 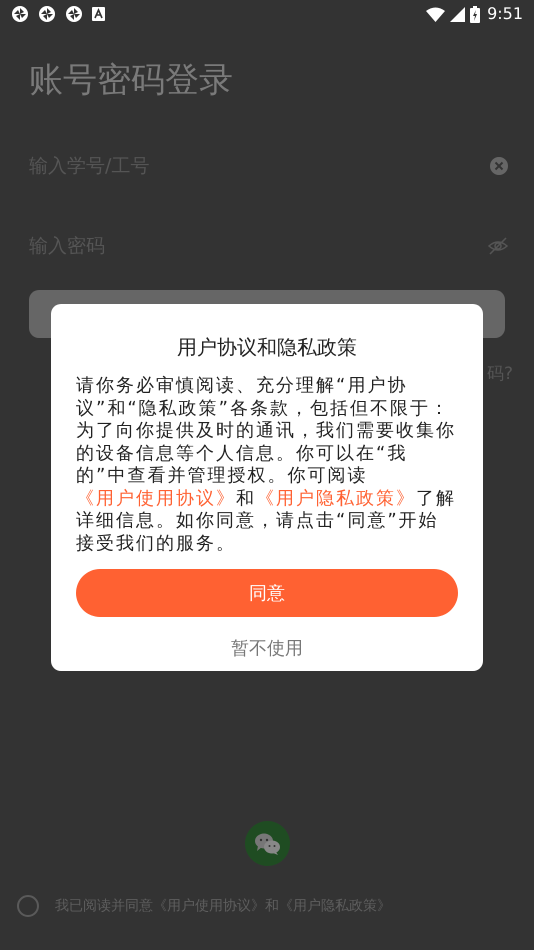 I want to click on wechat-button, so click(x=267, y=843).